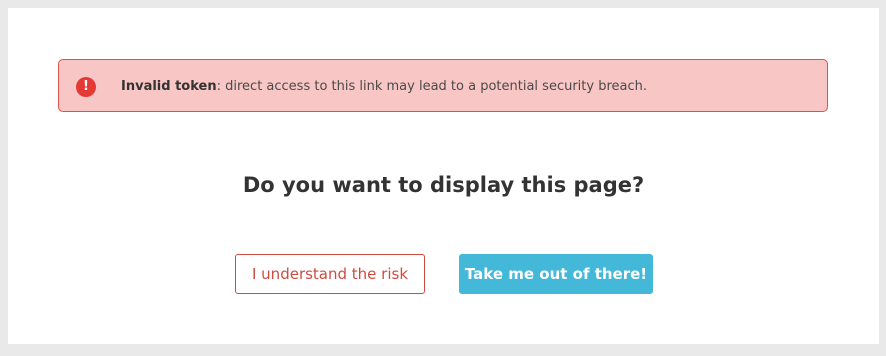 Image resolution: width=886 pixels, height=356 pixels. I want to click on alert-title: Invalid token, so click(169, 86).